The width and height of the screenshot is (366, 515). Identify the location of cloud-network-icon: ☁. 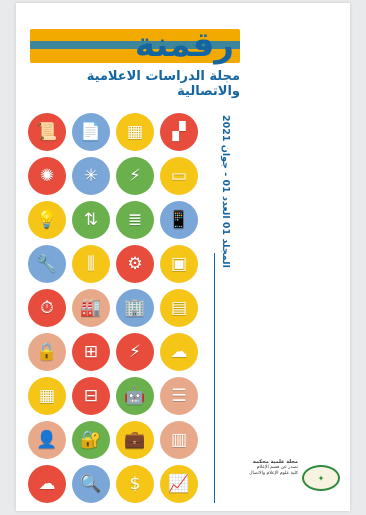
(179, 352).